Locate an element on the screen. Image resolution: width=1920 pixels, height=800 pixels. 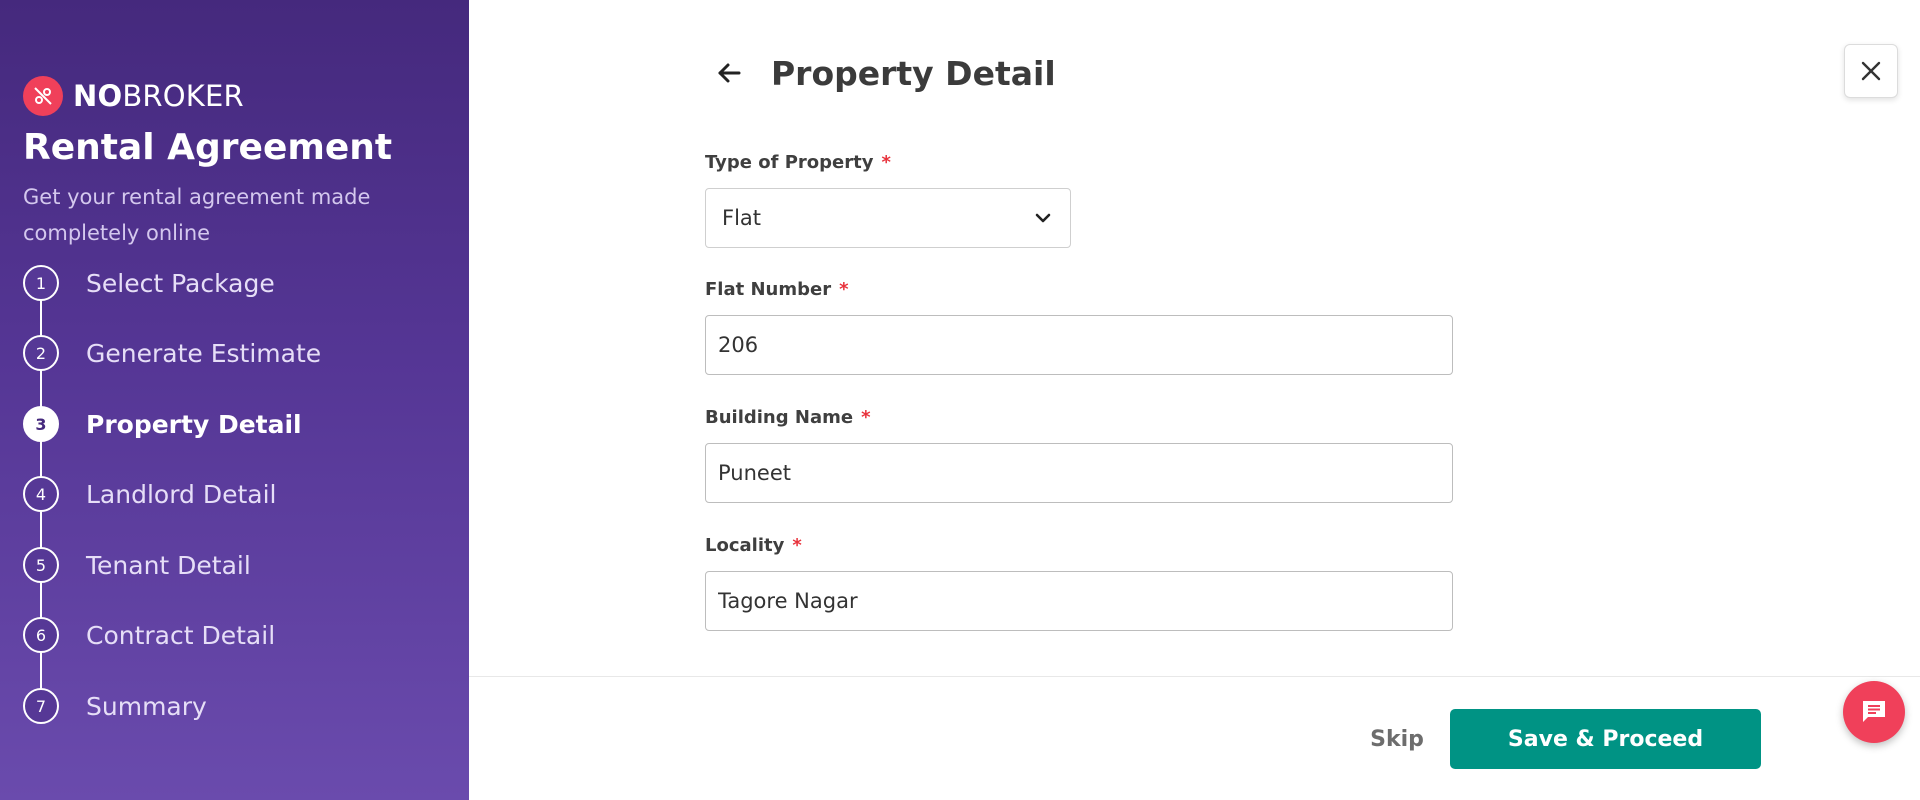
step-tenant-detail: 5 Tenant Detail is located at coordinates (137, 565).